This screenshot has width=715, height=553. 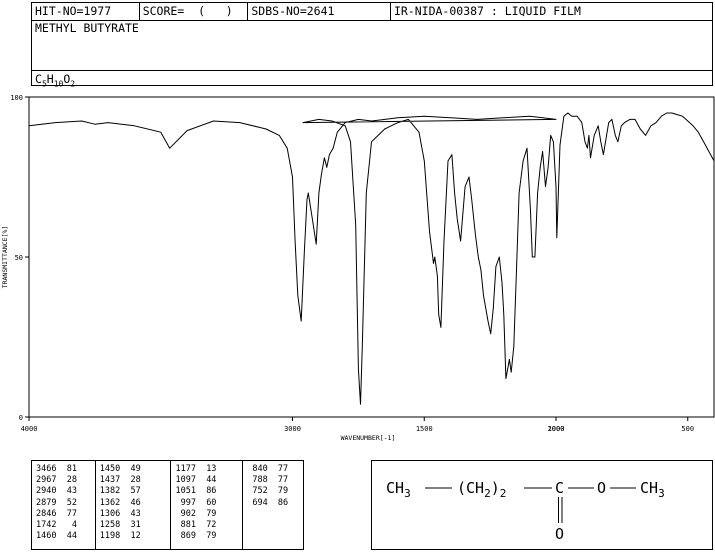 What do you see at coordinates (268, 480) in the screenshot?
I see `peak-row: 788 77` at bounding box center [268, 480].